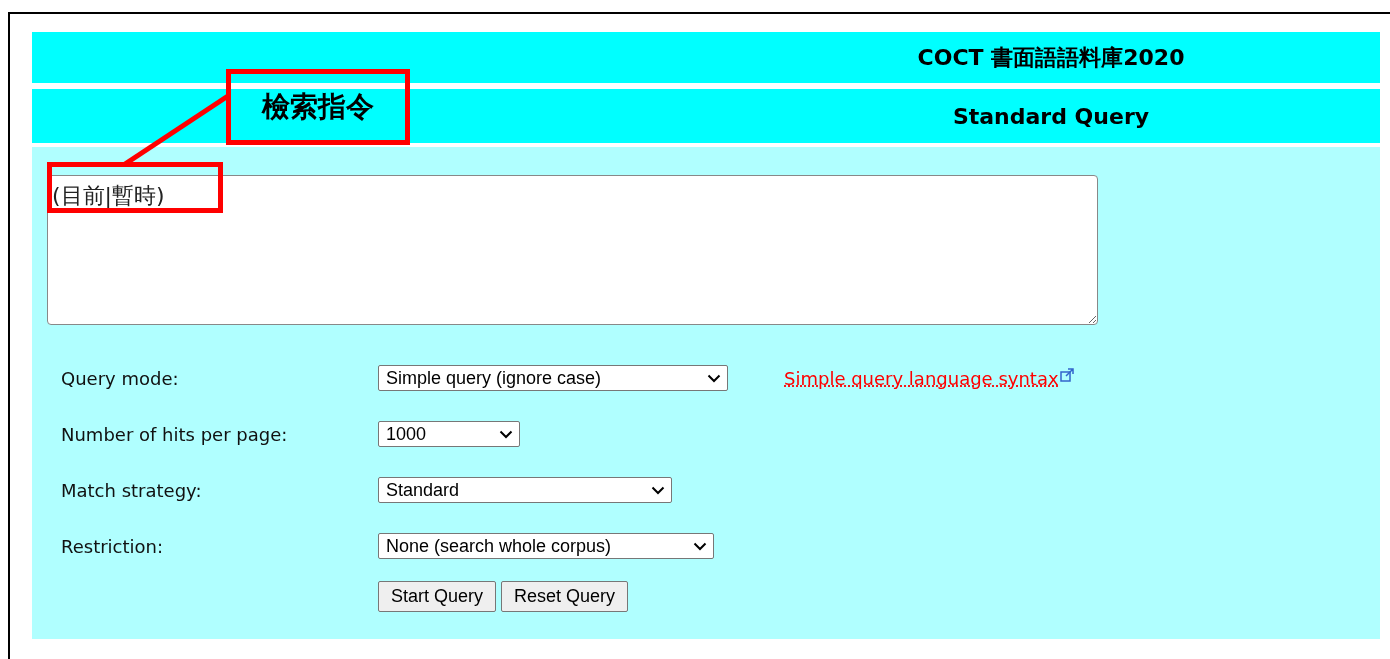  What do you see at coordinates (553, 378) in the screenshot?
I see `dropdown: Simple query (ignore case)` at bounding box center [553, 378].